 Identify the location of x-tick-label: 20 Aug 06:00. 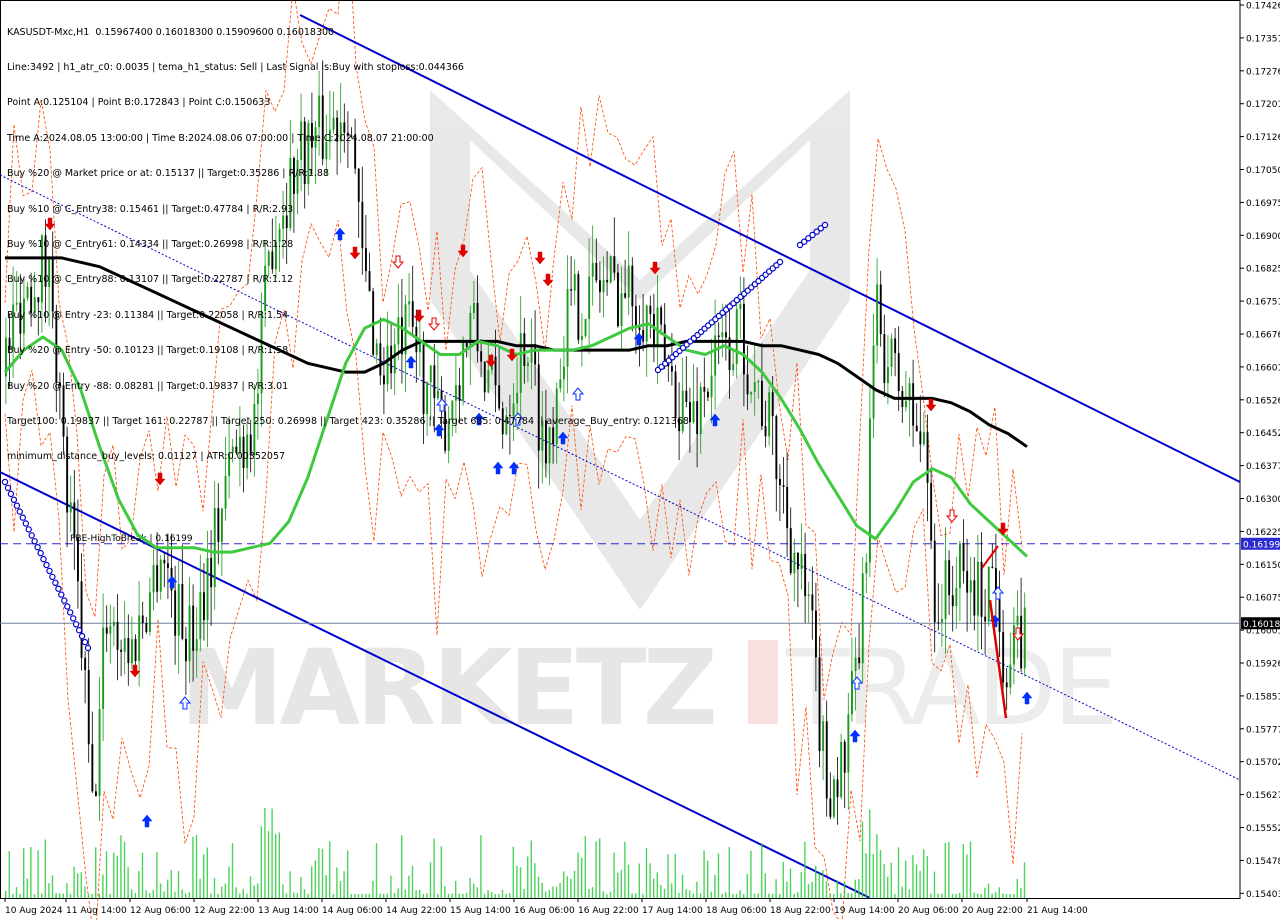
(928, 911).